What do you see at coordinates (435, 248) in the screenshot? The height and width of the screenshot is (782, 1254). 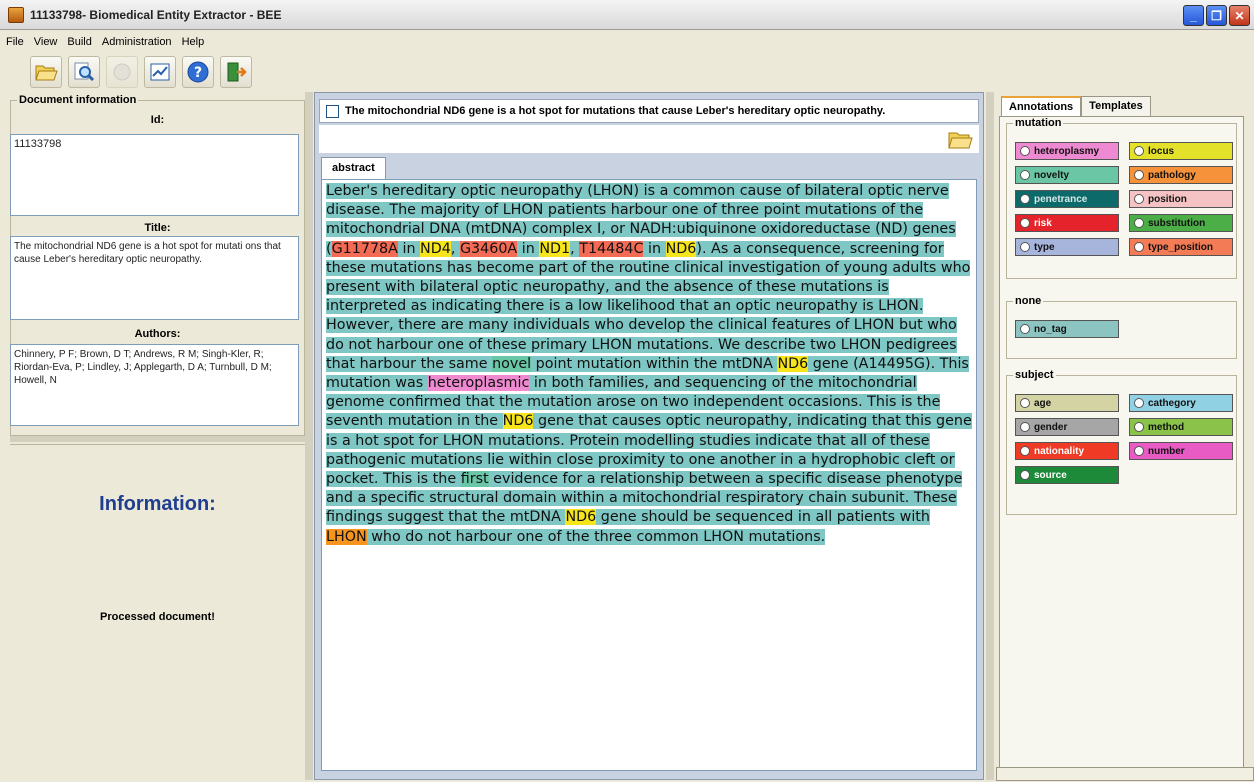 I see `annotation-highlight: ND4` at bounding box center [435, 248].